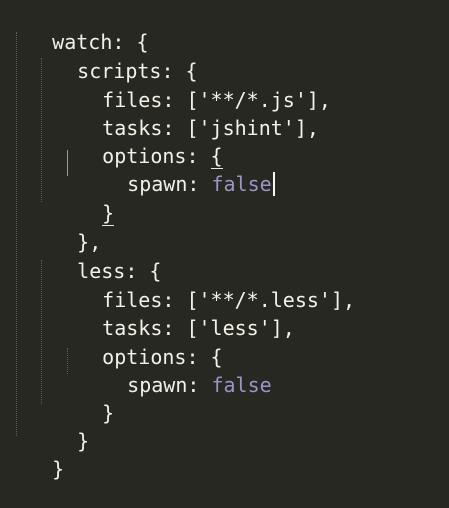  Describe the element at coordinates (179, 286) in the screenshot. I see `code-line: files: ['**/*.less'],` at that location.